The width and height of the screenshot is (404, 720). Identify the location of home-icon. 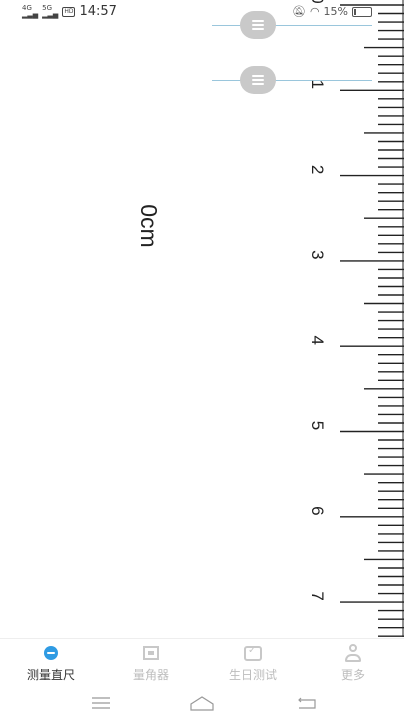
(202, 703).